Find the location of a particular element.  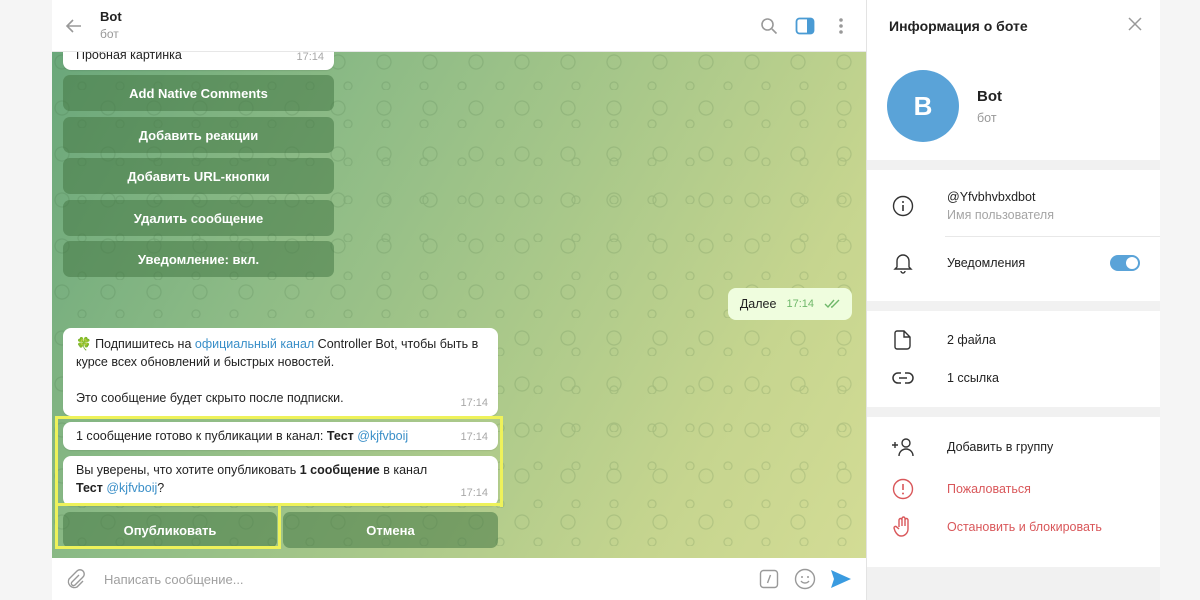

add-to-group-row: Добавить в группу is located at coordinates (1013, 447).